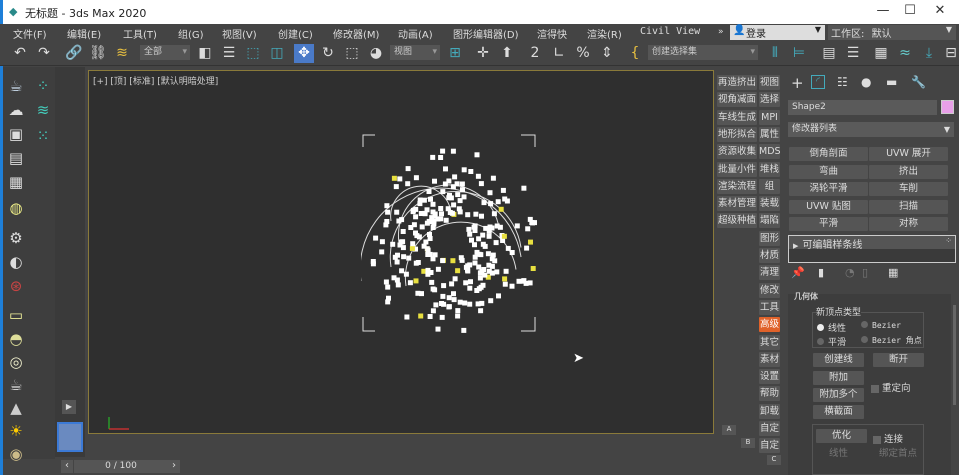 Image resolution: width=959 pixels, height=475 pixels. Describe the element at coordinates (507, 53) in the screenshot. I see `keyboard-shortcut-icon: ⬆` at that location.